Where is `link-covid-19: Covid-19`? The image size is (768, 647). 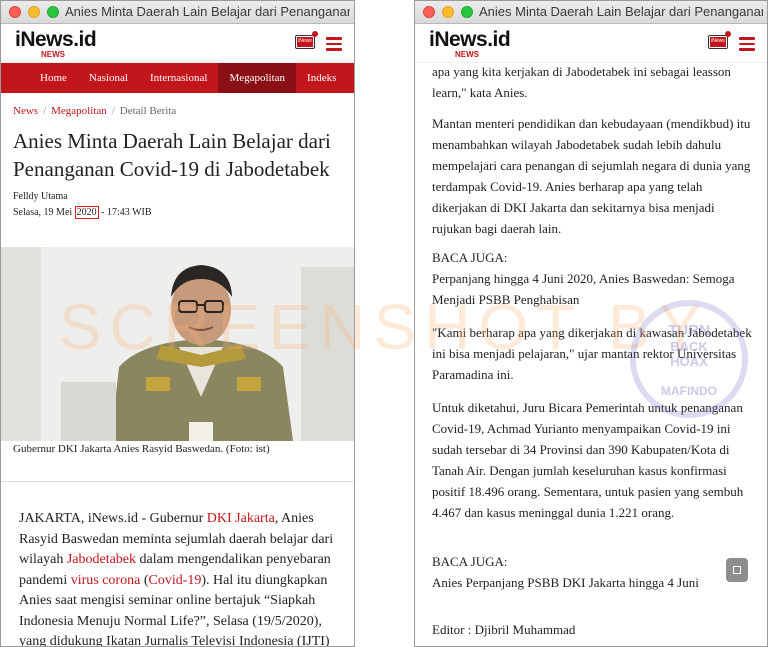
link-covid-19: Covid-19 is located at coordinates (174, 580).